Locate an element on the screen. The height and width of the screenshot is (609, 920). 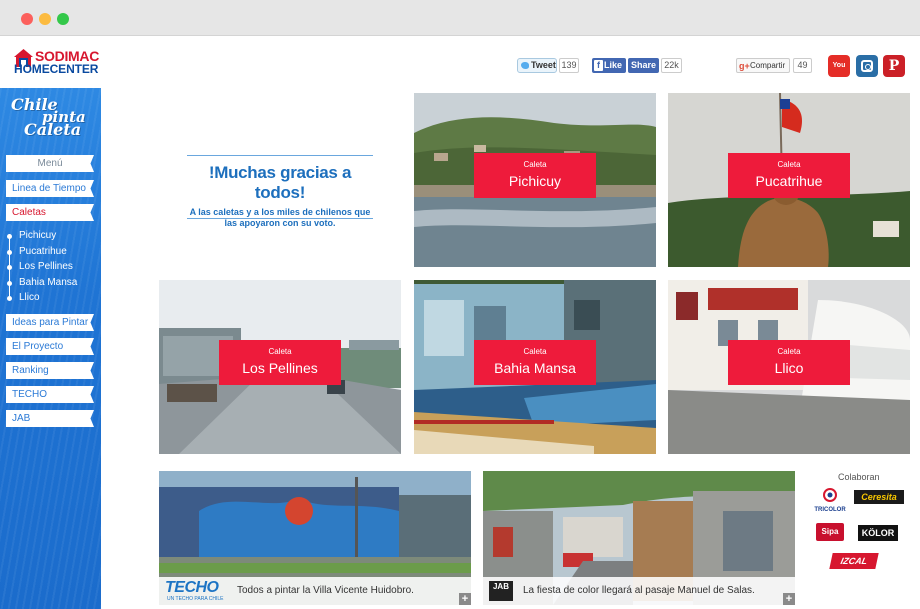
twitter-bird-icon is located at coordinates (525, 65).